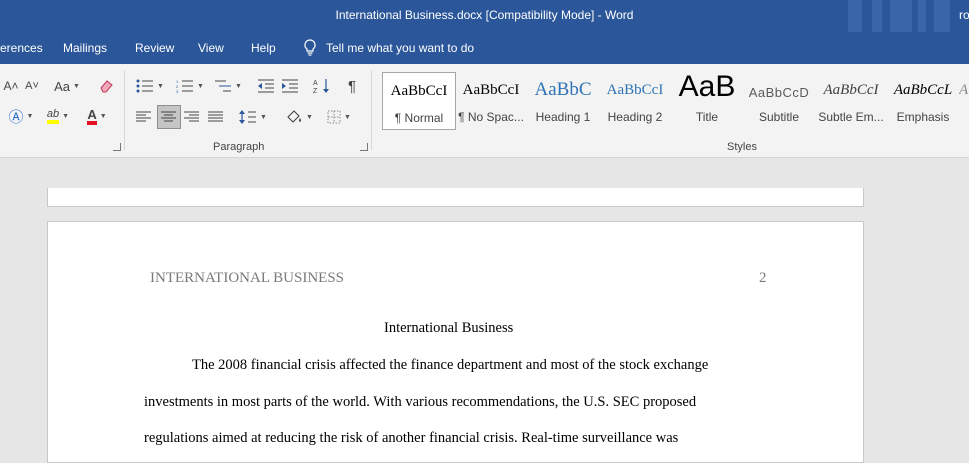  I want to click on style-label: Subtitle, so click(779, 117).